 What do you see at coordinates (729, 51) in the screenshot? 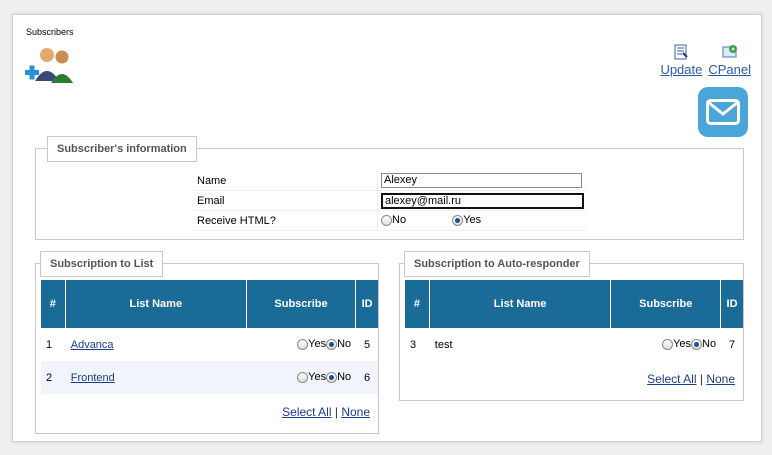
I see `cpanel-icon` at bounding box center [729, 51].